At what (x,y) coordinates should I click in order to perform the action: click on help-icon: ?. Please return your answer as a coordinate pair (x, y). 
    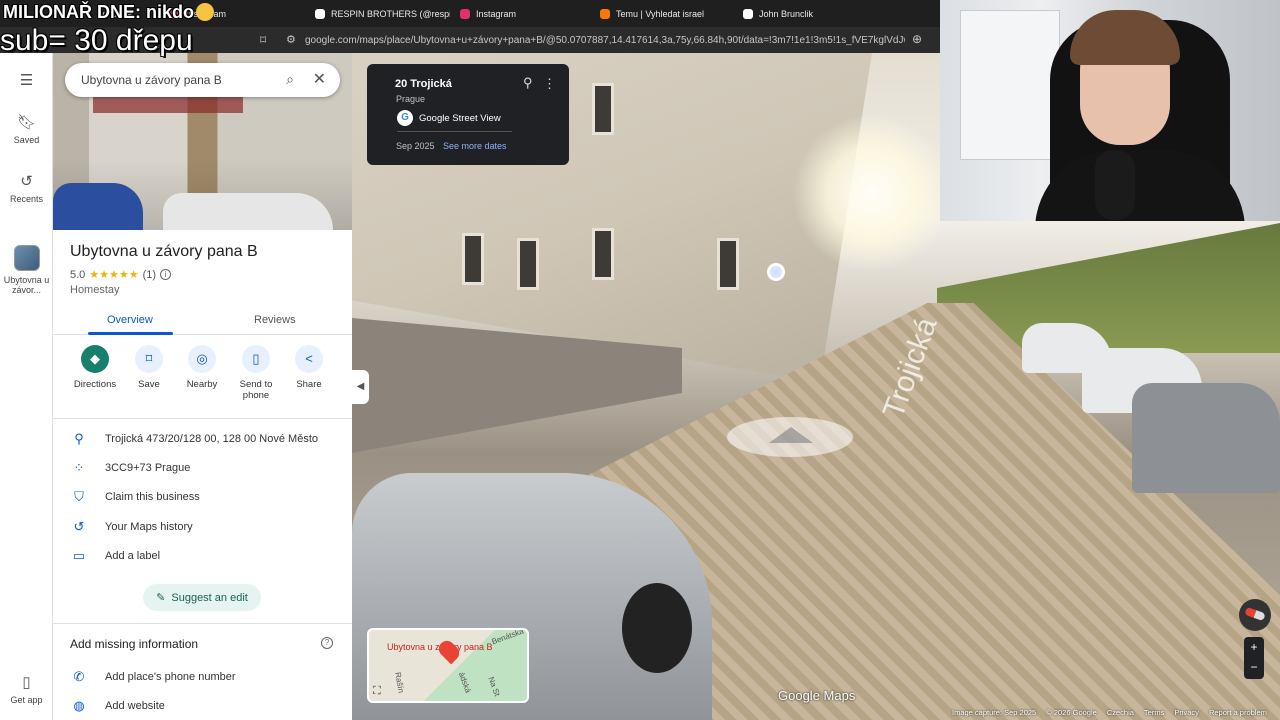
    Looking at the image, I should click on (327, 643).